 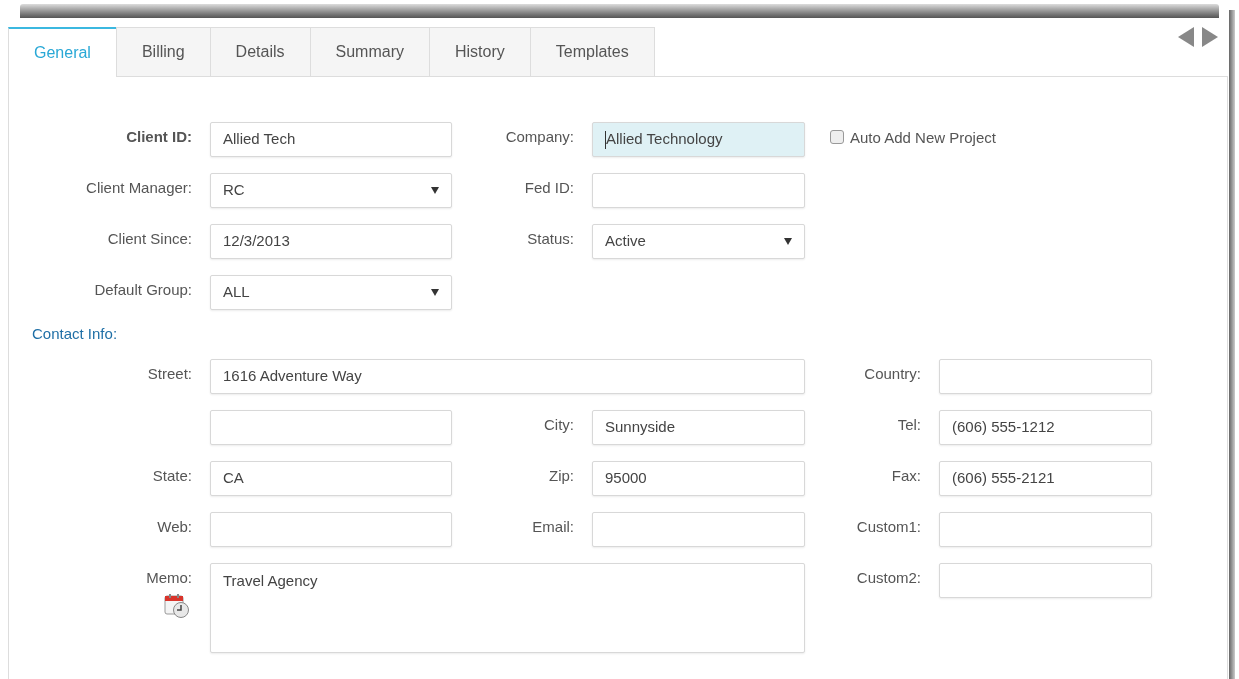 What do you see at coordinates (892, 373) in the screenshot?
I see `field-label: Country:` at bounding box center [892, 373].